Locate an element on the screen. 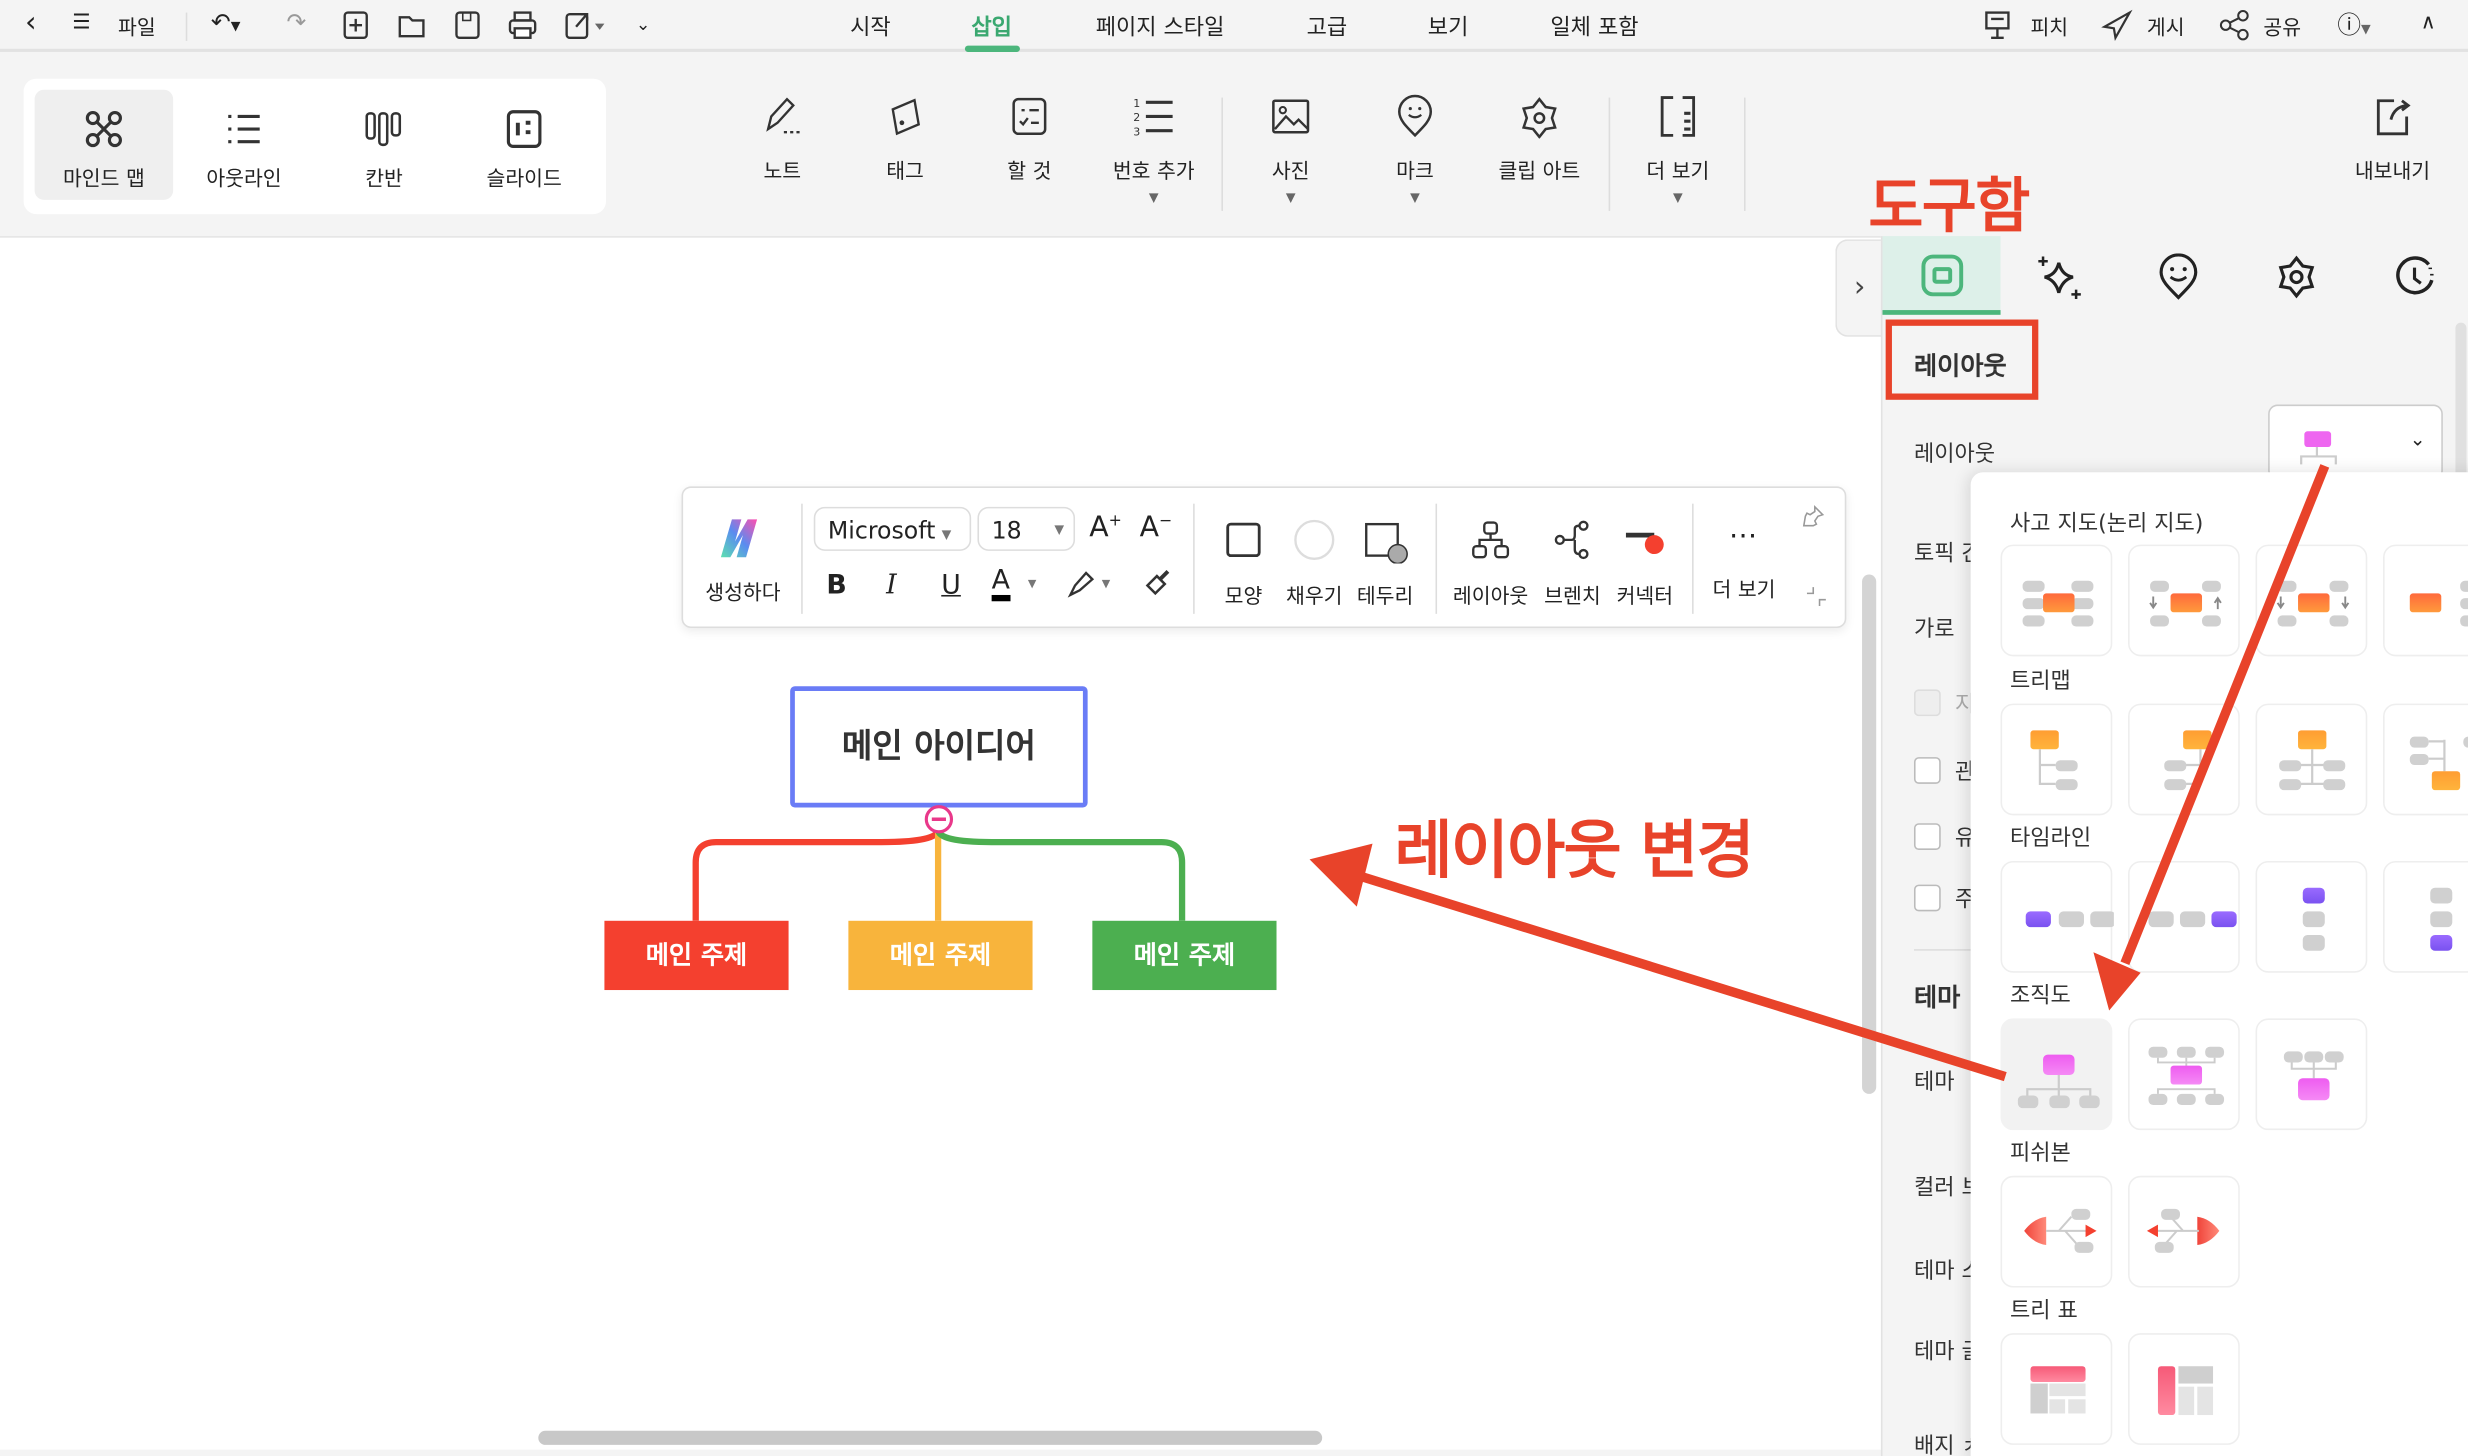 Image resolution: width=2468 pixels, height=1456 pixels. layout-option-tree-table-top is located at coordinates (2056, 1389).